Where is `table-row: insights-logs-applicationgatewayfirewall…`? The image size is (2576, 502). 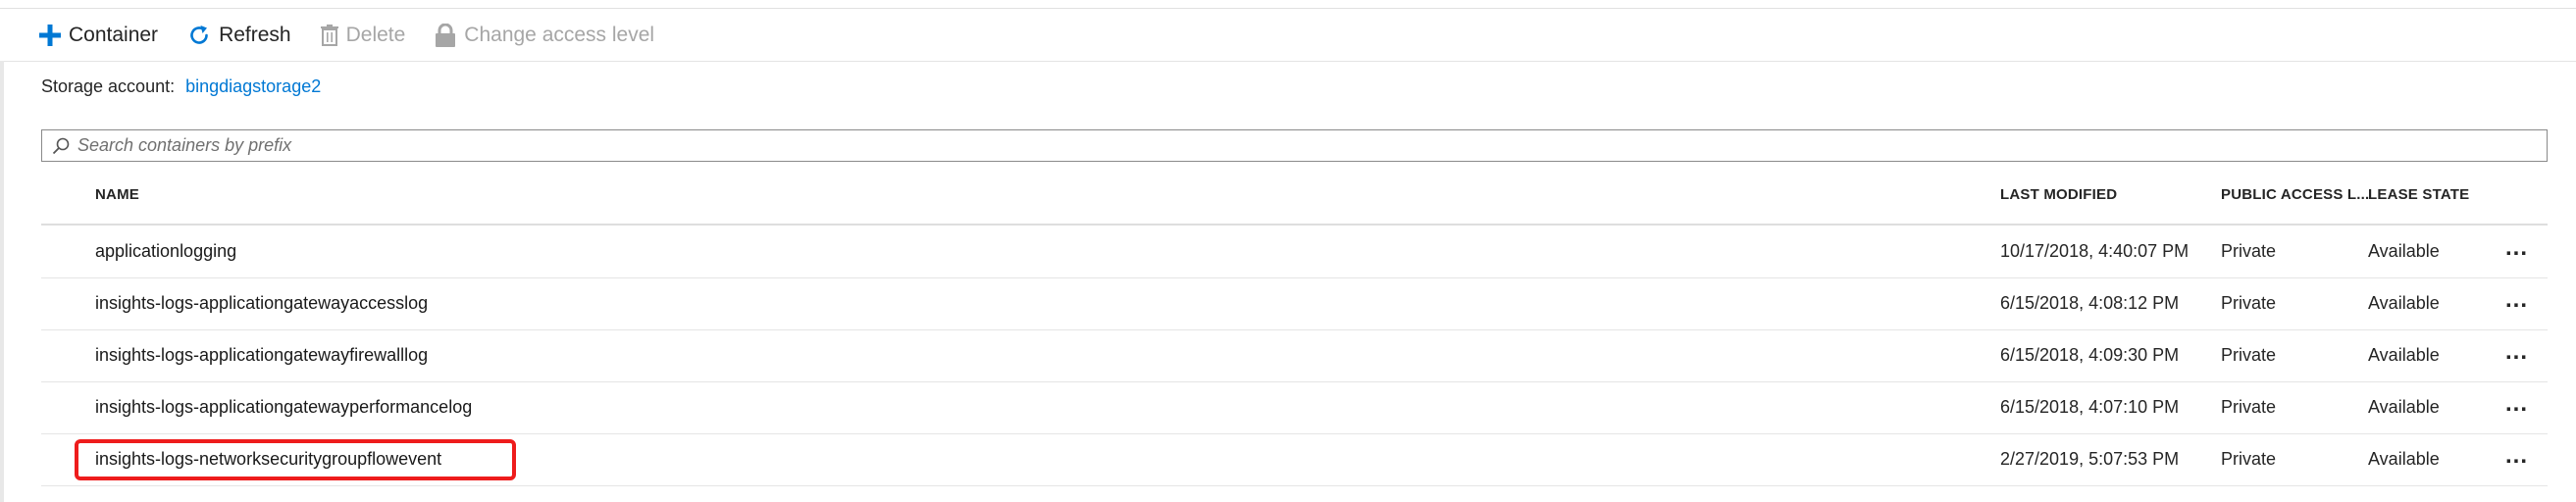
table-row: insights-logs-applicationgatewayfirewall… is located at coordinates (1294, 356).